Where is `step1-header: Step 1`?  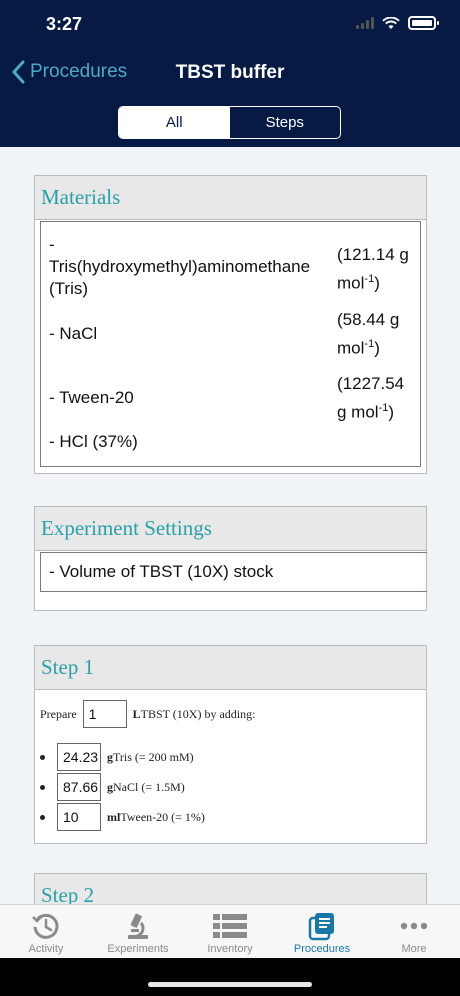
step1-header: Step 1 is located at coordinates (230, 668).